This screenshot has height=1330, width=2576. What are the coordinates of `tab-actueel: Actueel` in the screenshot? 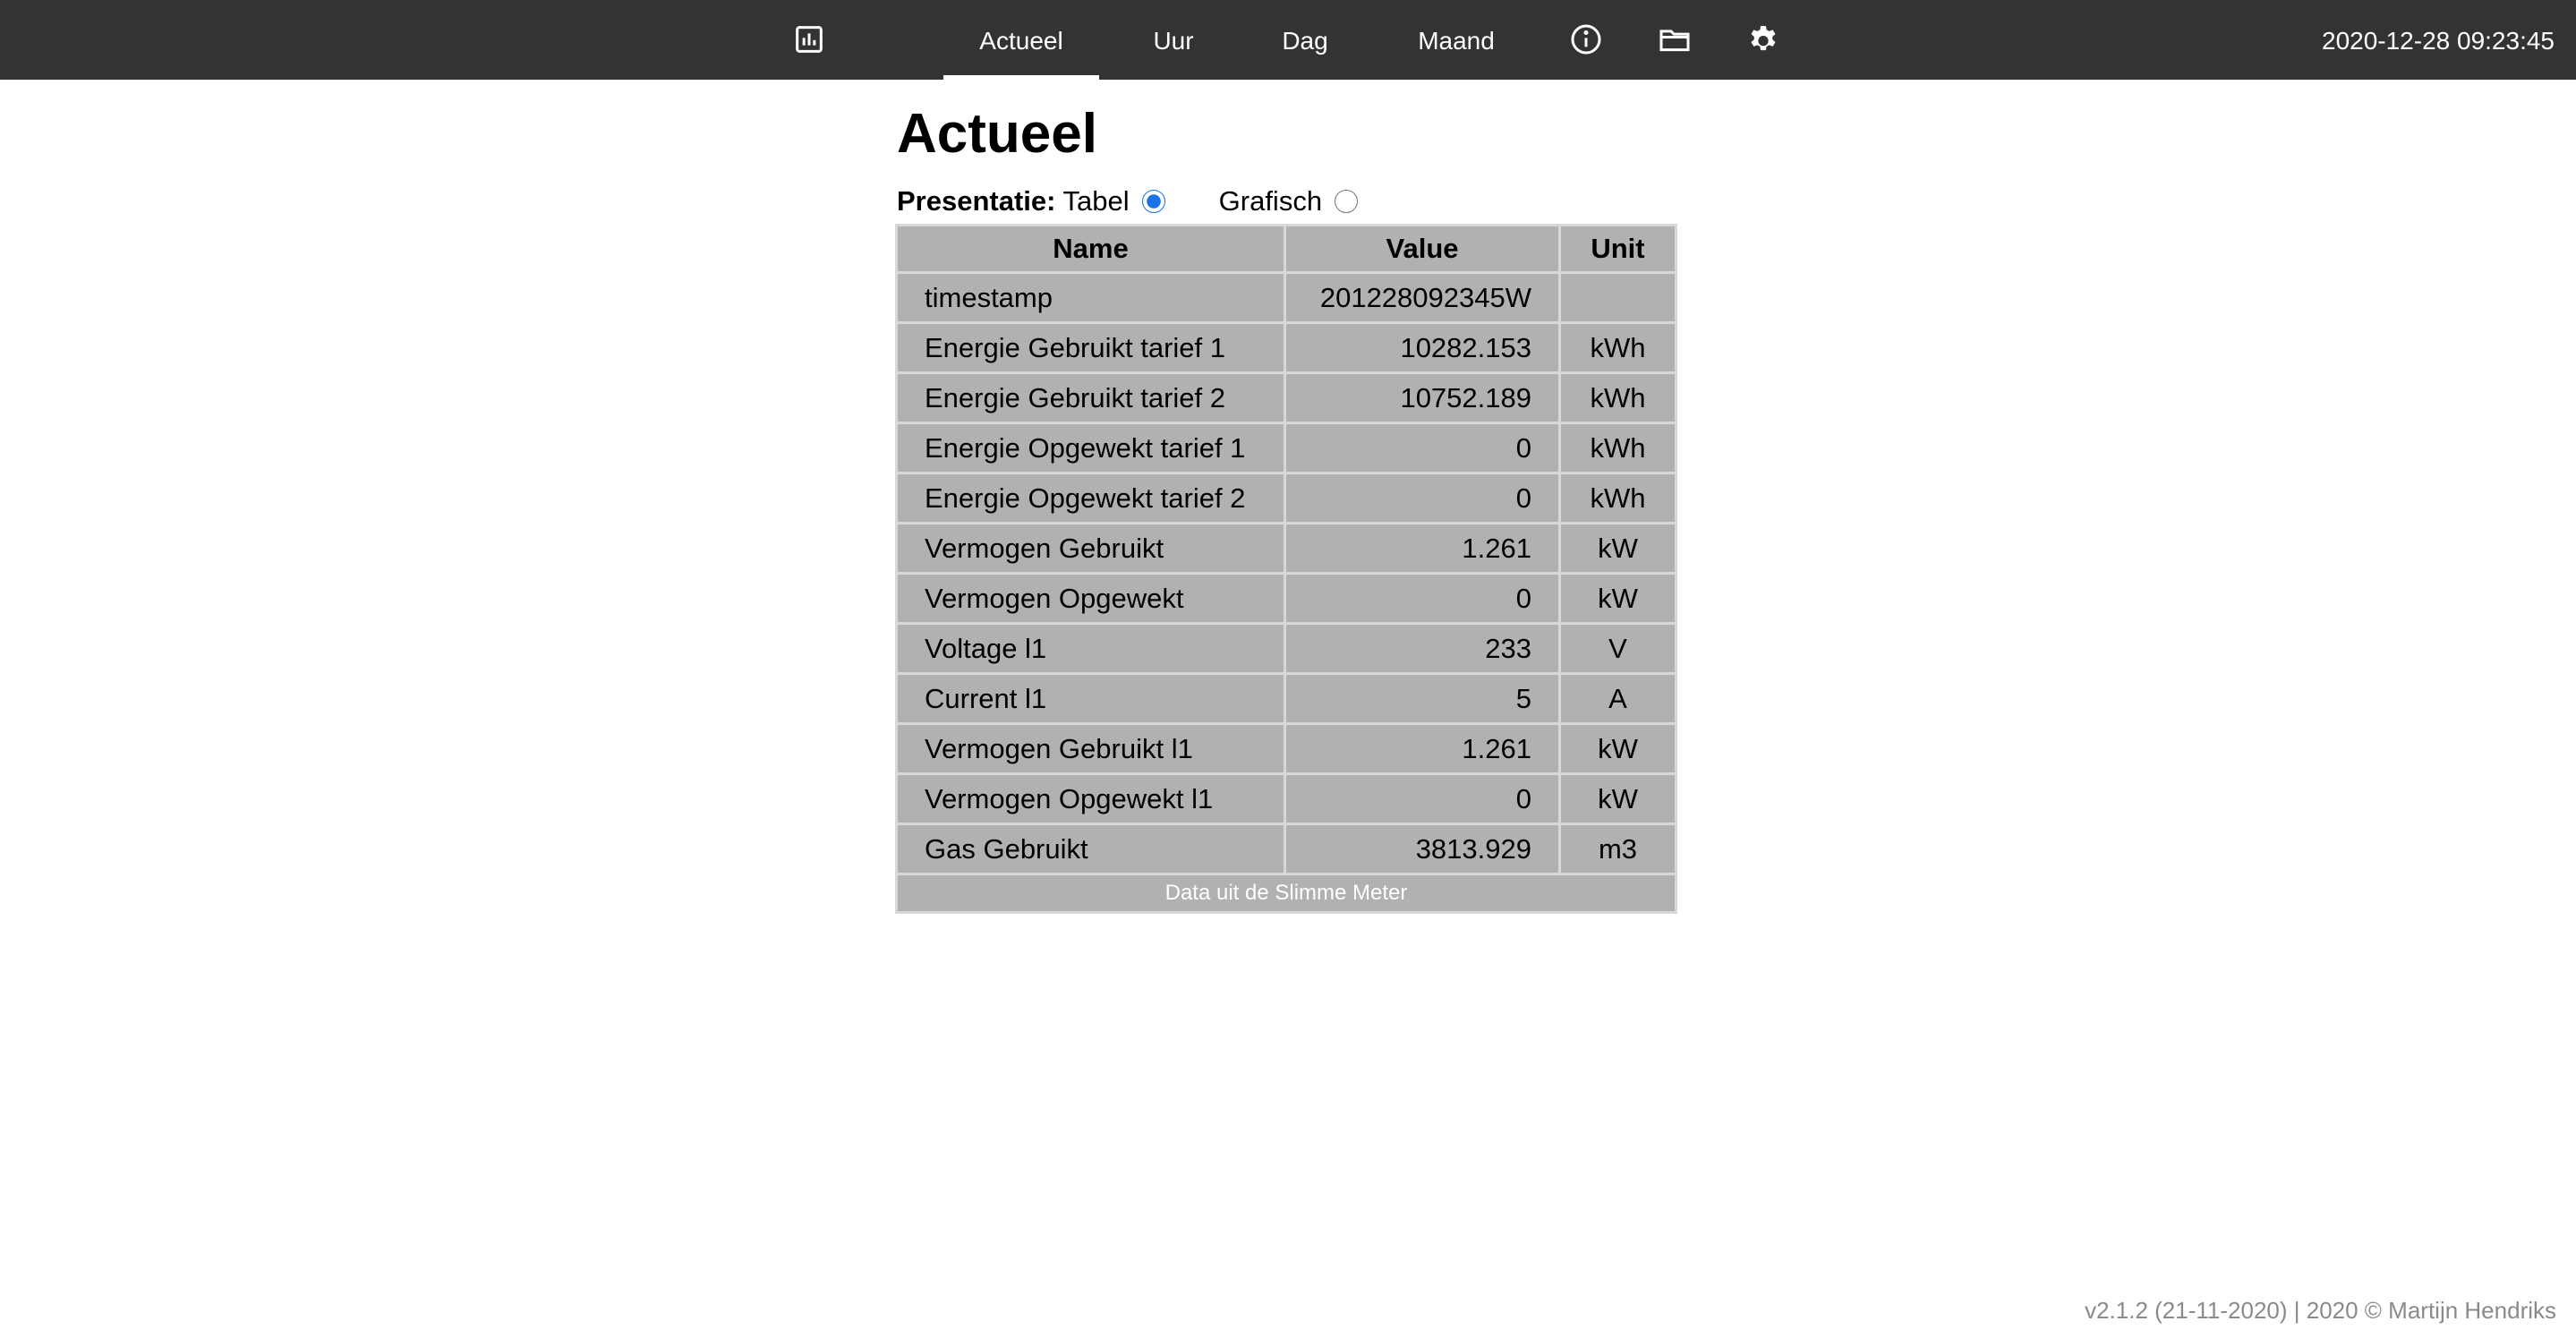 It's located at (1021, 40).